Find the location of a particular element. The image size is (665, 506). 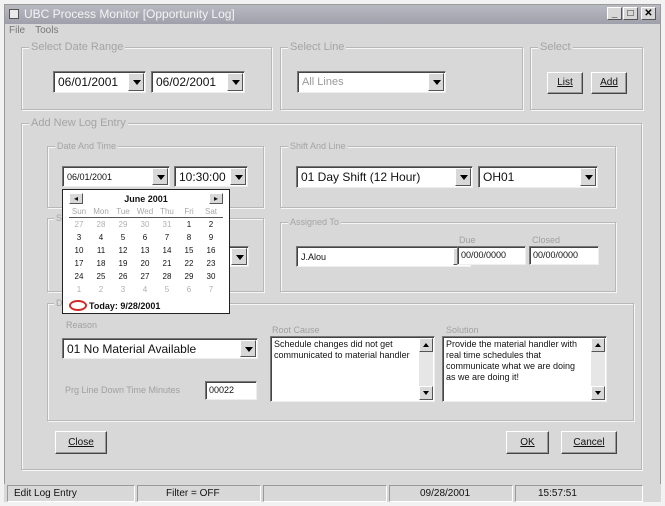

line-code-combo: OH01 is located at coordinates (538, 177).